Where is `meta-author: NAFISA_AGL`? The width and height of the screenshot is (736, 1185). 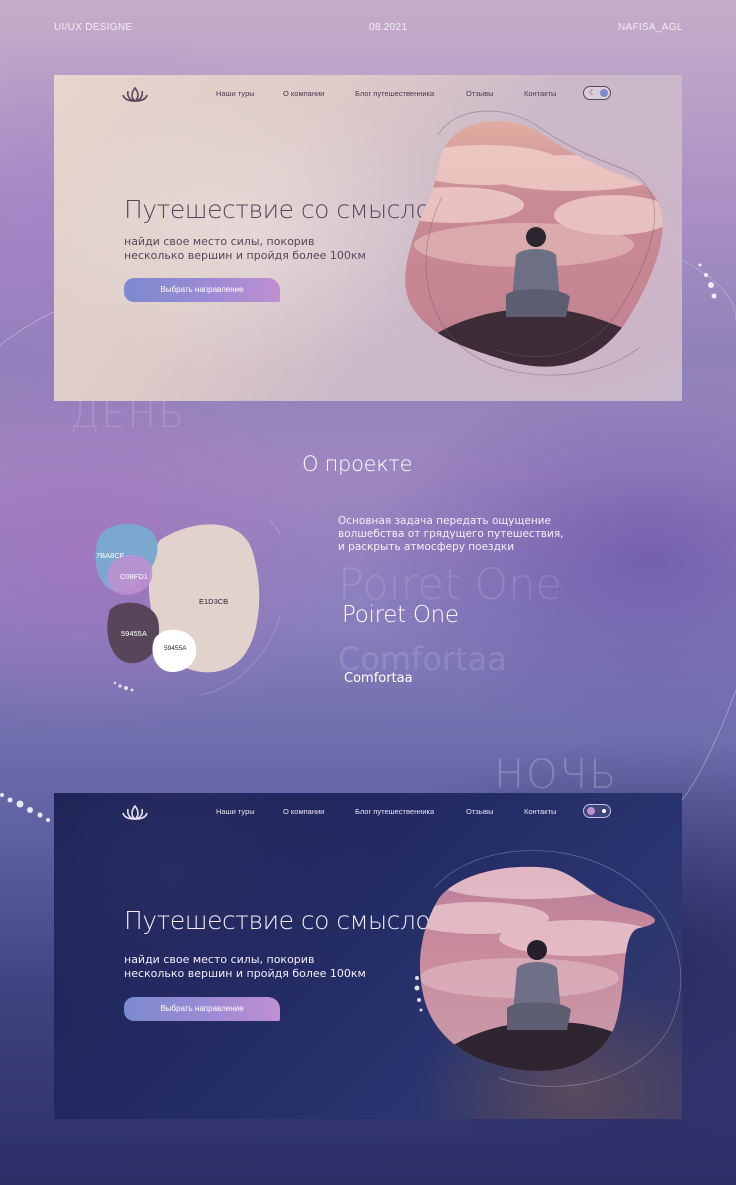 meta-author: NAFISA_AGL is located at coordinates (650, 27).